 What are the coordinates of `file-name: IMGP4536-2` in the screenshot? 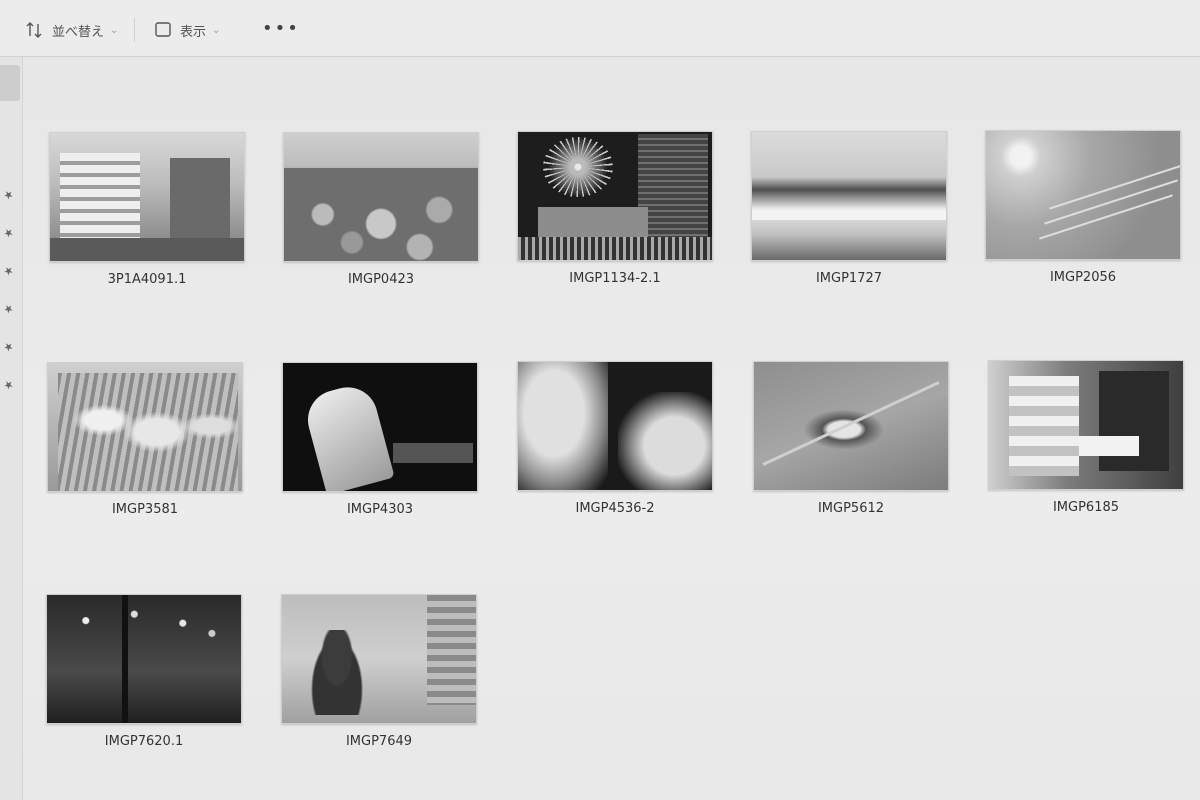 It's located at (615, 508).